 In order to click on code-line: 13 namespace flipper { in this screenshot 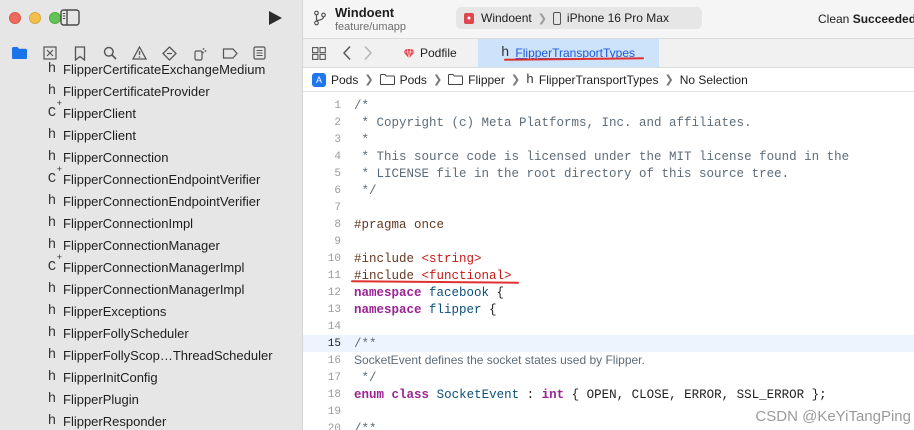, I will do `click(608, 309)`.